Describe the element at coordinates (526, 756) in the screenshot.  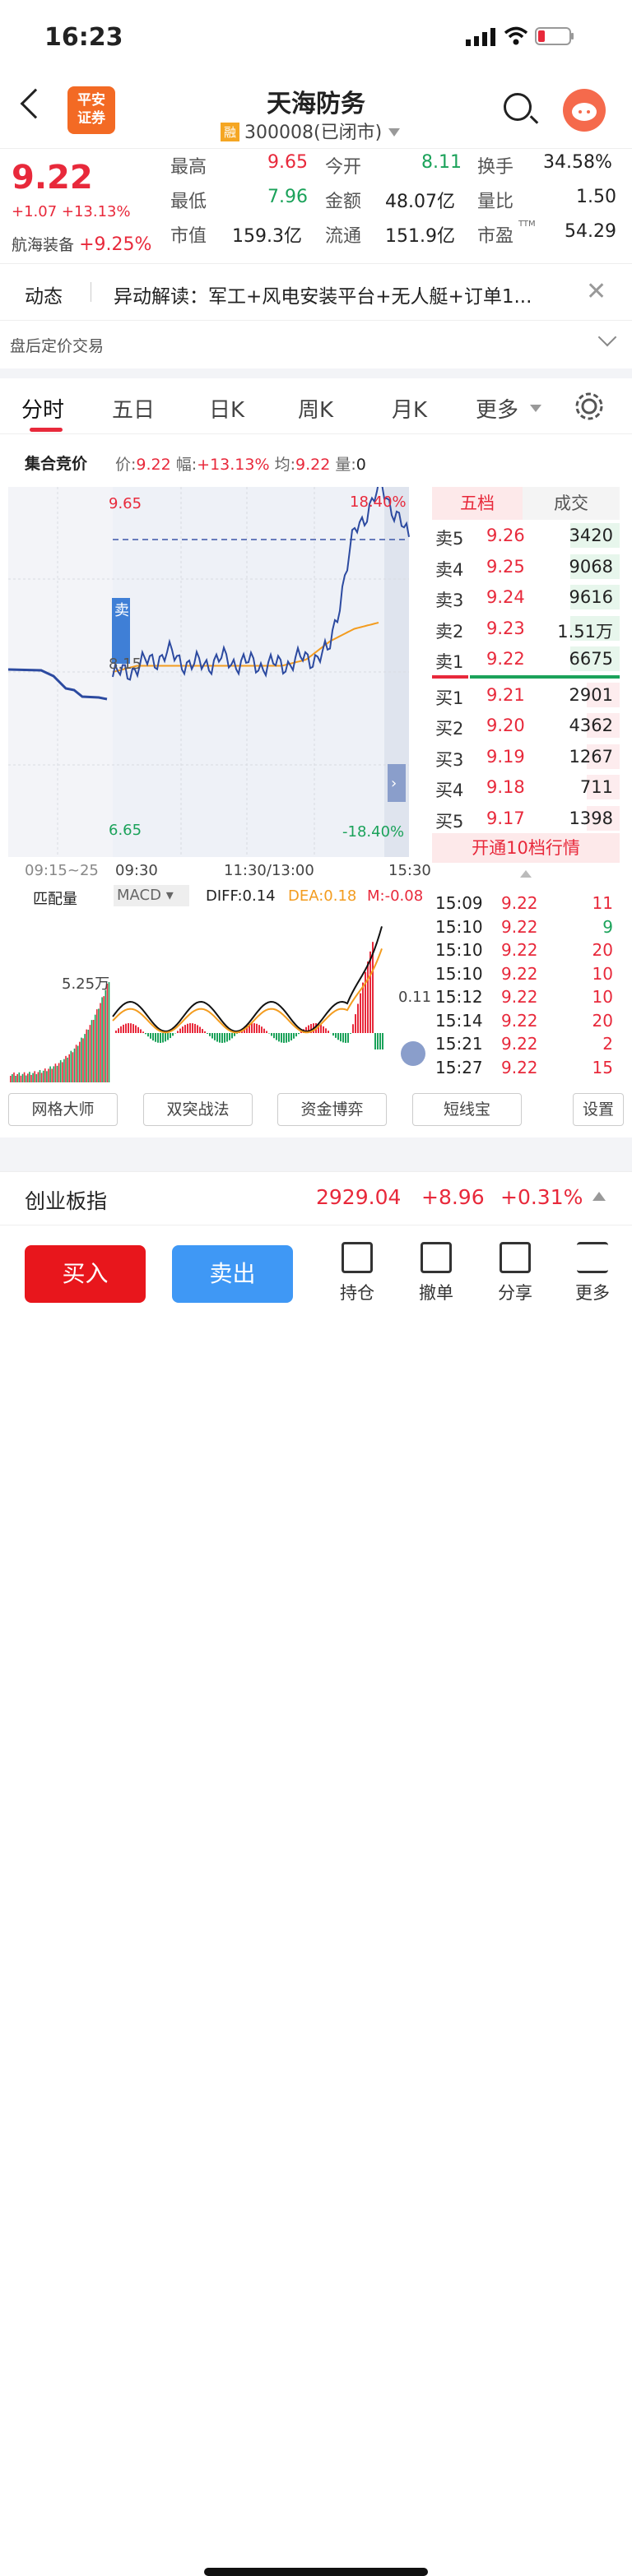
I see `bid-level: 买39.191267` at that location.